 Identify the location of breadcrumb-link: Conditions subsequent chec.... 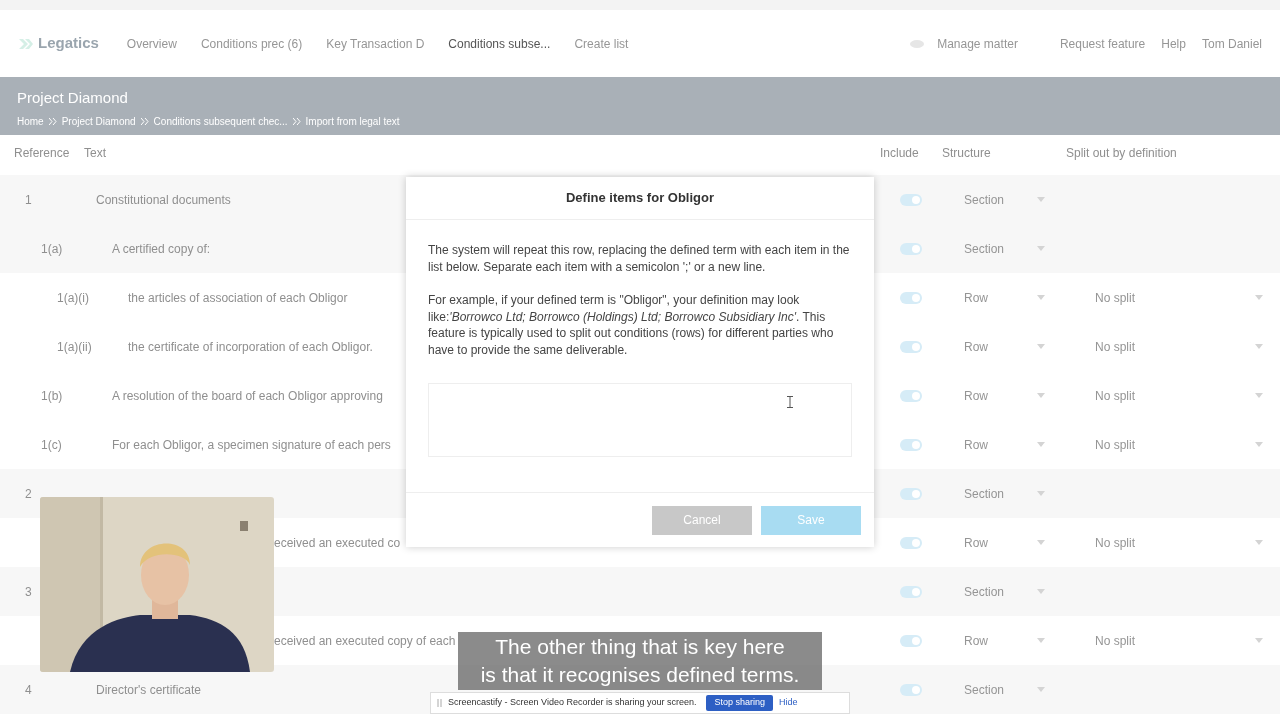
(220, 121).